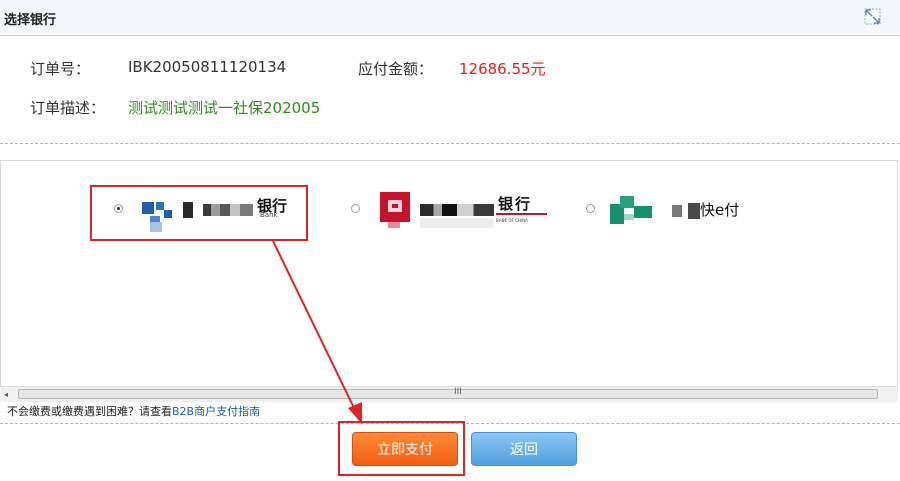  What do you see at coordinates (6, 394) in the screenshot?
I see `scroll-left-icon: ◂` at bounding box center [6, 394].